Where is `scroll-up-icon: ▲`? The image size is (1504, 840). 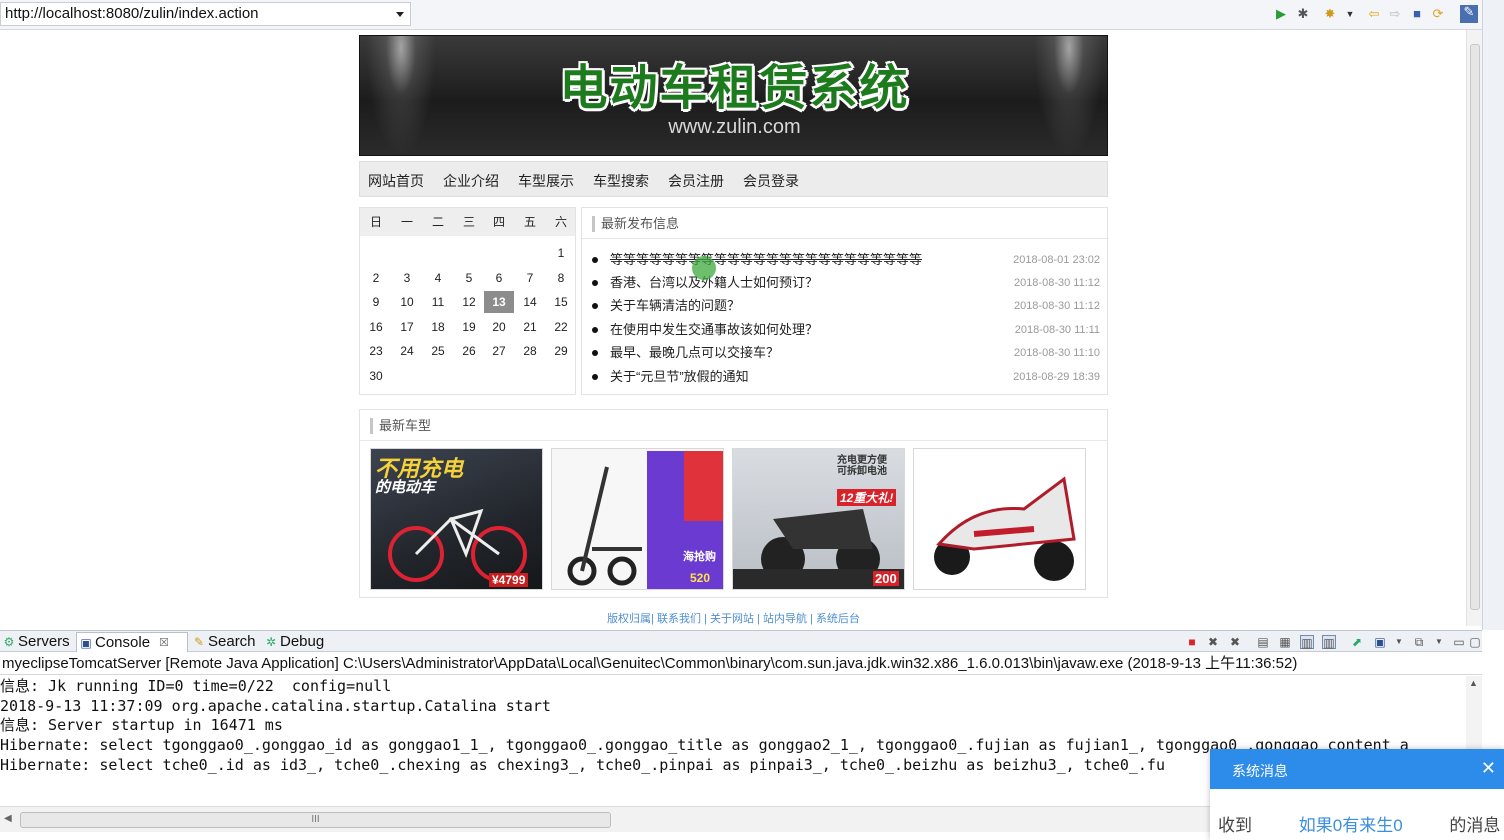
scroll-up-icon: ▲ is located at coordinates (1473, 683).